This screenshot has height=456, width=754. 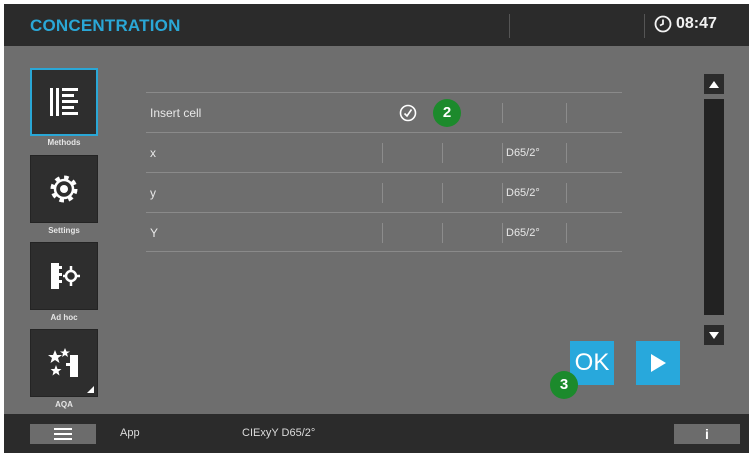 What do you see at coordinates (153, 153) in the screenshot?
I see `row-label: x` at bounding box center [153, 153].